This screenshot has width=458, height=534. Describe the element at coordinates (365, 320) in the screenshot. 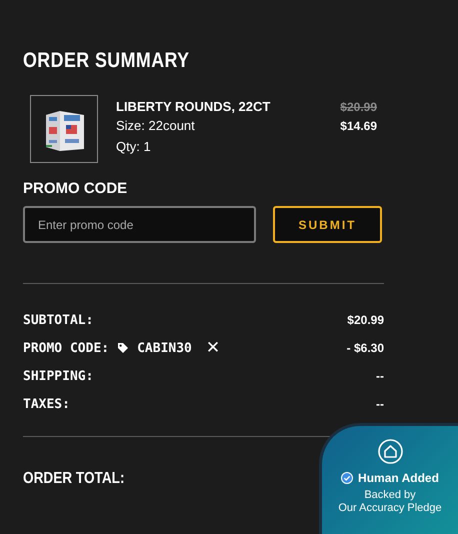

I see `summary-value: $20.99` at that location.